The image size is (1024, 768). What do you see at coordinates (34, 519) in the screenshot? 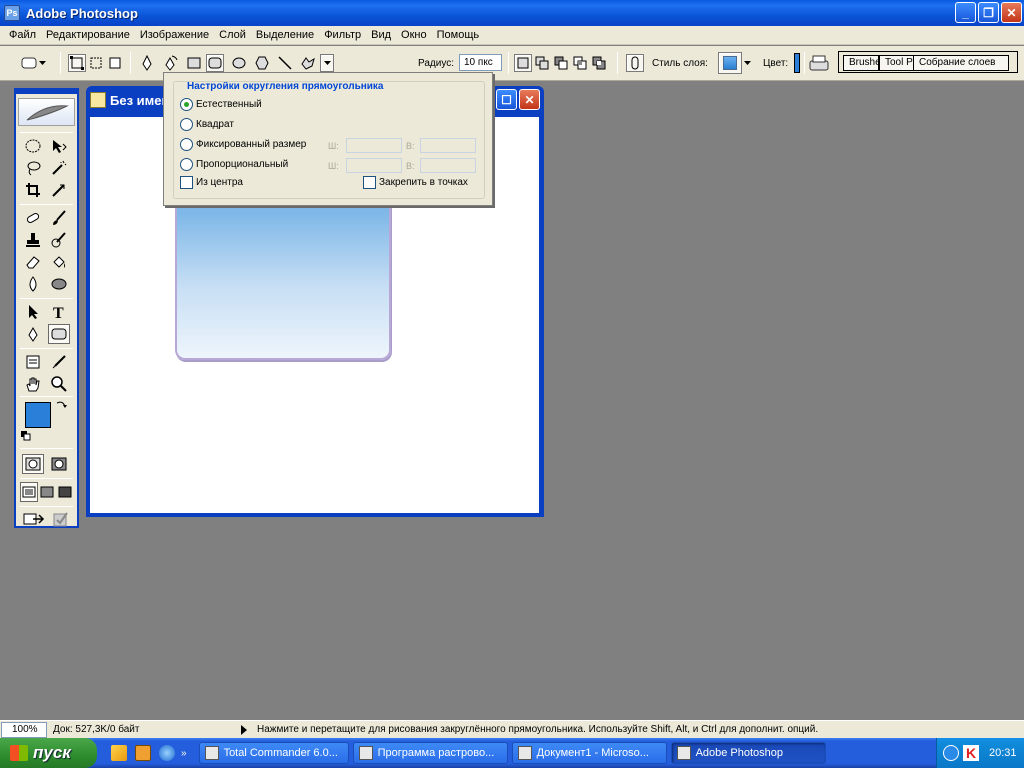
I see `jump-to-imageready-icon` at bounding box center [34, 519].